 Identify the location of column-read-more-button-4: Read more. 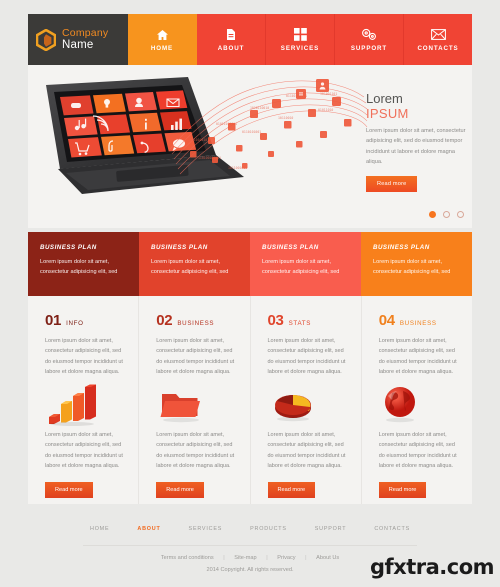
(402, 489).